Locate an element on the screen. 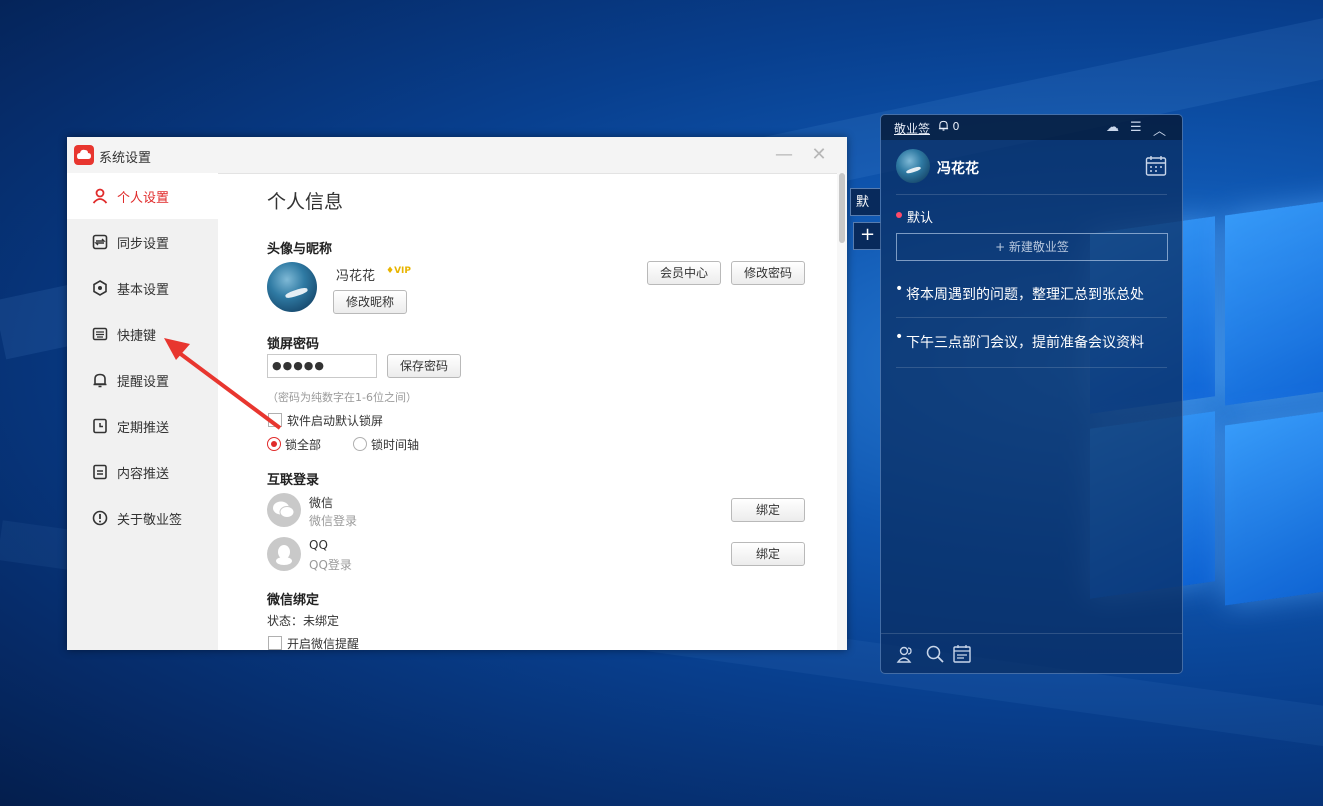  title-bar: 系统设置 — ✕ is located at coordinates (457, 155).